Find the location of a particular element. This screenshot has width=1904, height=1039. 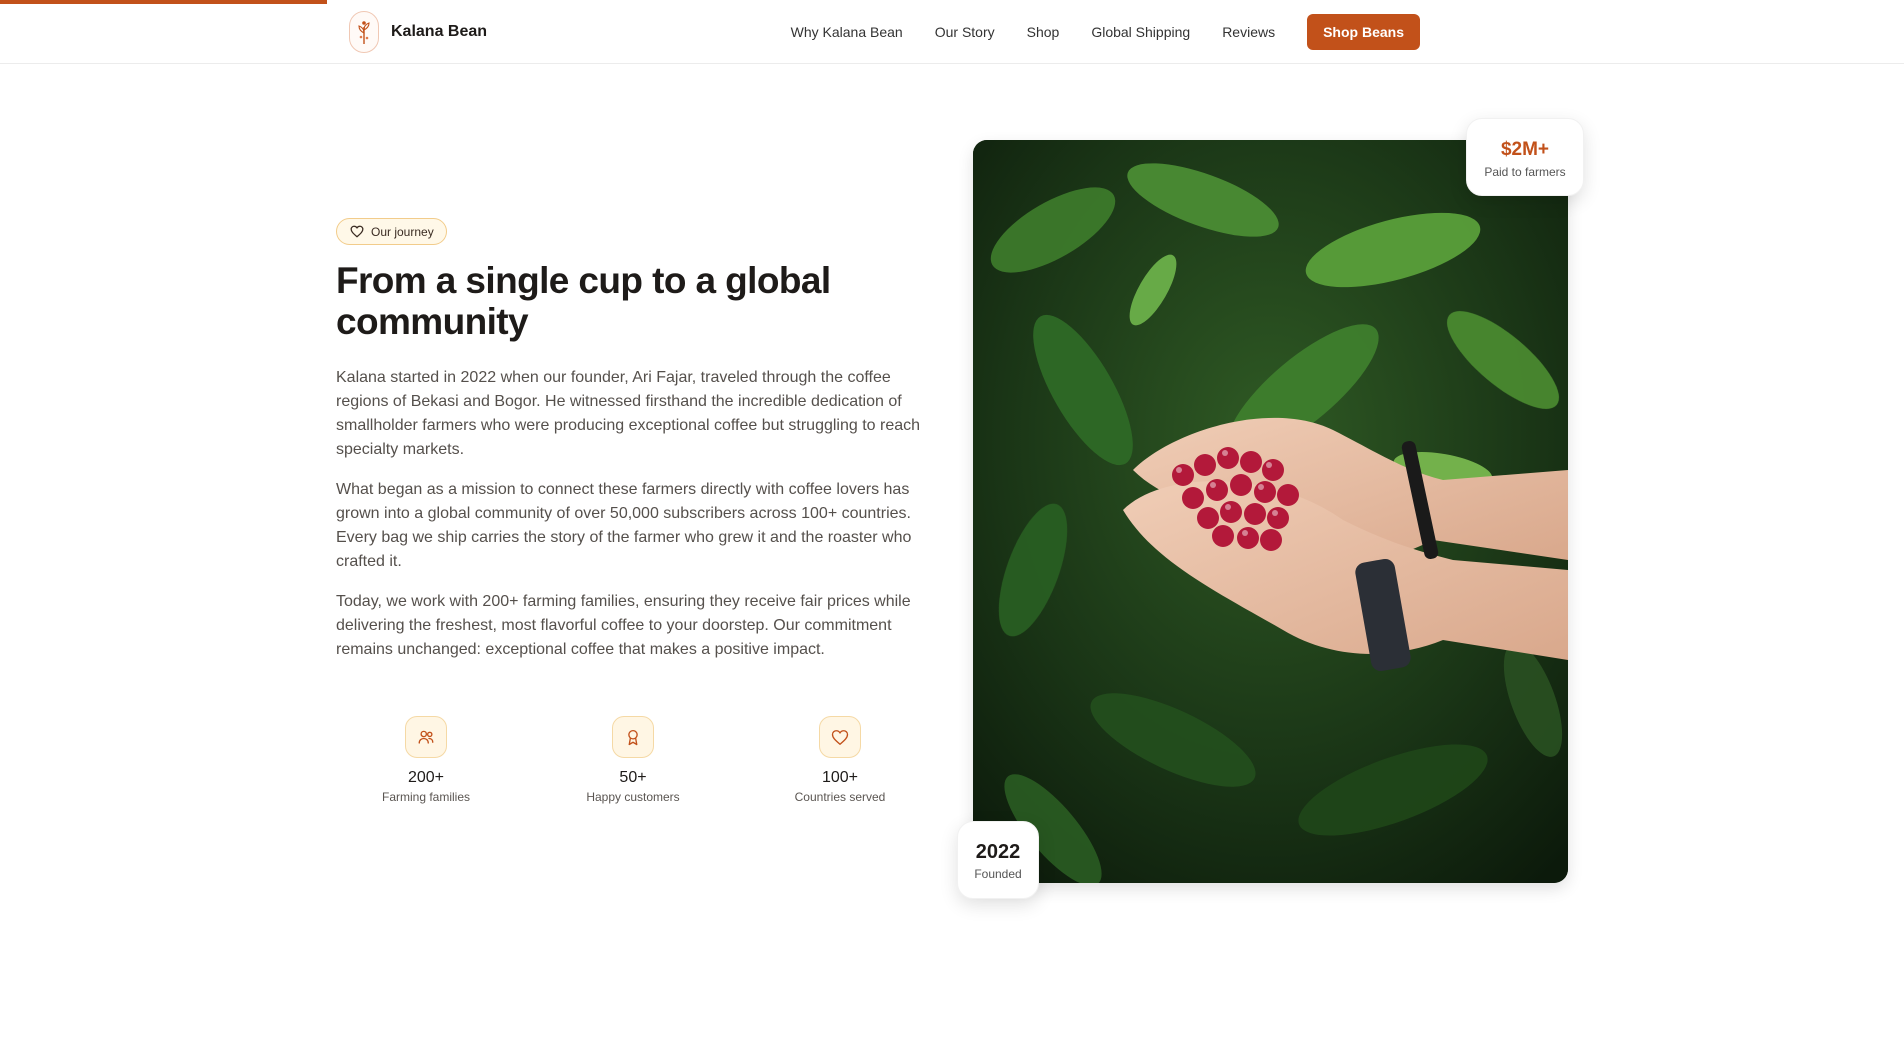

nav-our-story: Our Story is located at coordinates (965, 32).